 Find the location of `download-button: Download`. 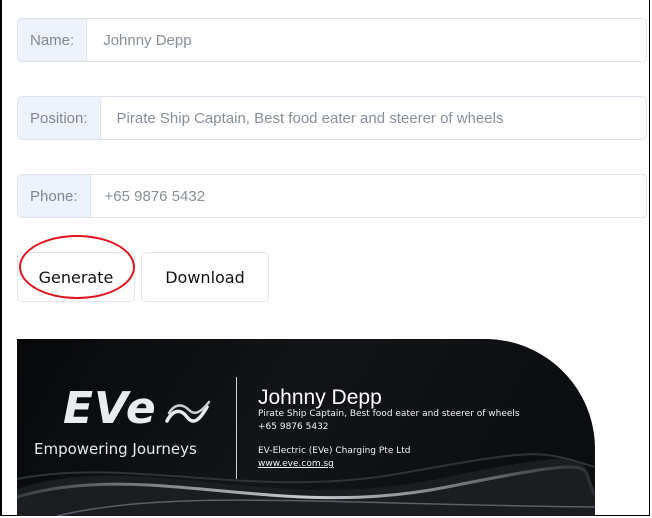

download-button: Download is located at coordinates (205, 277).